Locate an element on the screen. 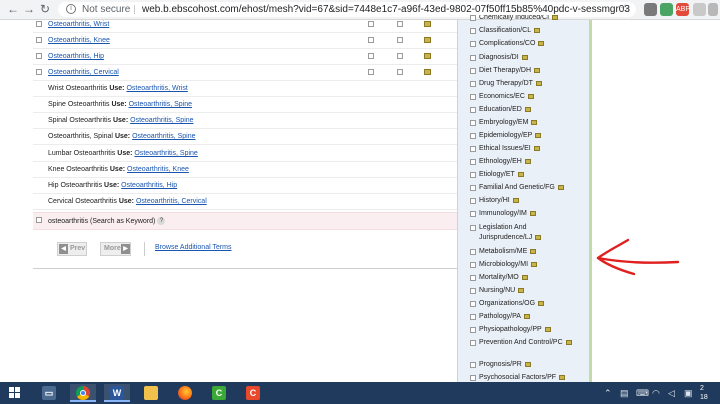  forward-icon: → is located at coordinates (29, 9).